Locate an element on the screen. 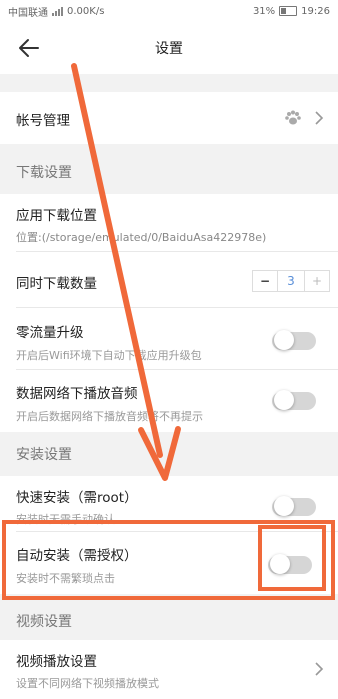  signal-icon is located at coordinates (57, 11).